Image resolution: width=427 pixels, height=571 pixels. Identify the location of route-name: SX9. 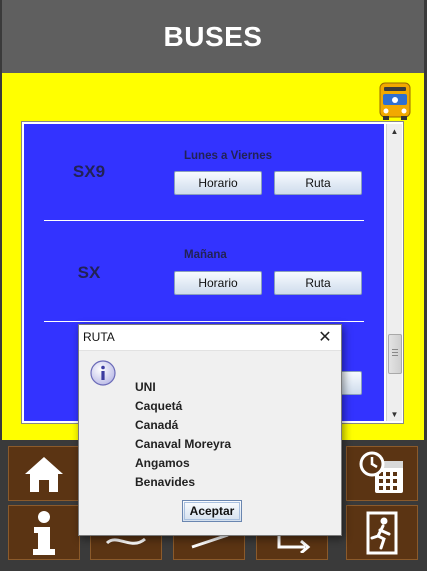
(89, 171).